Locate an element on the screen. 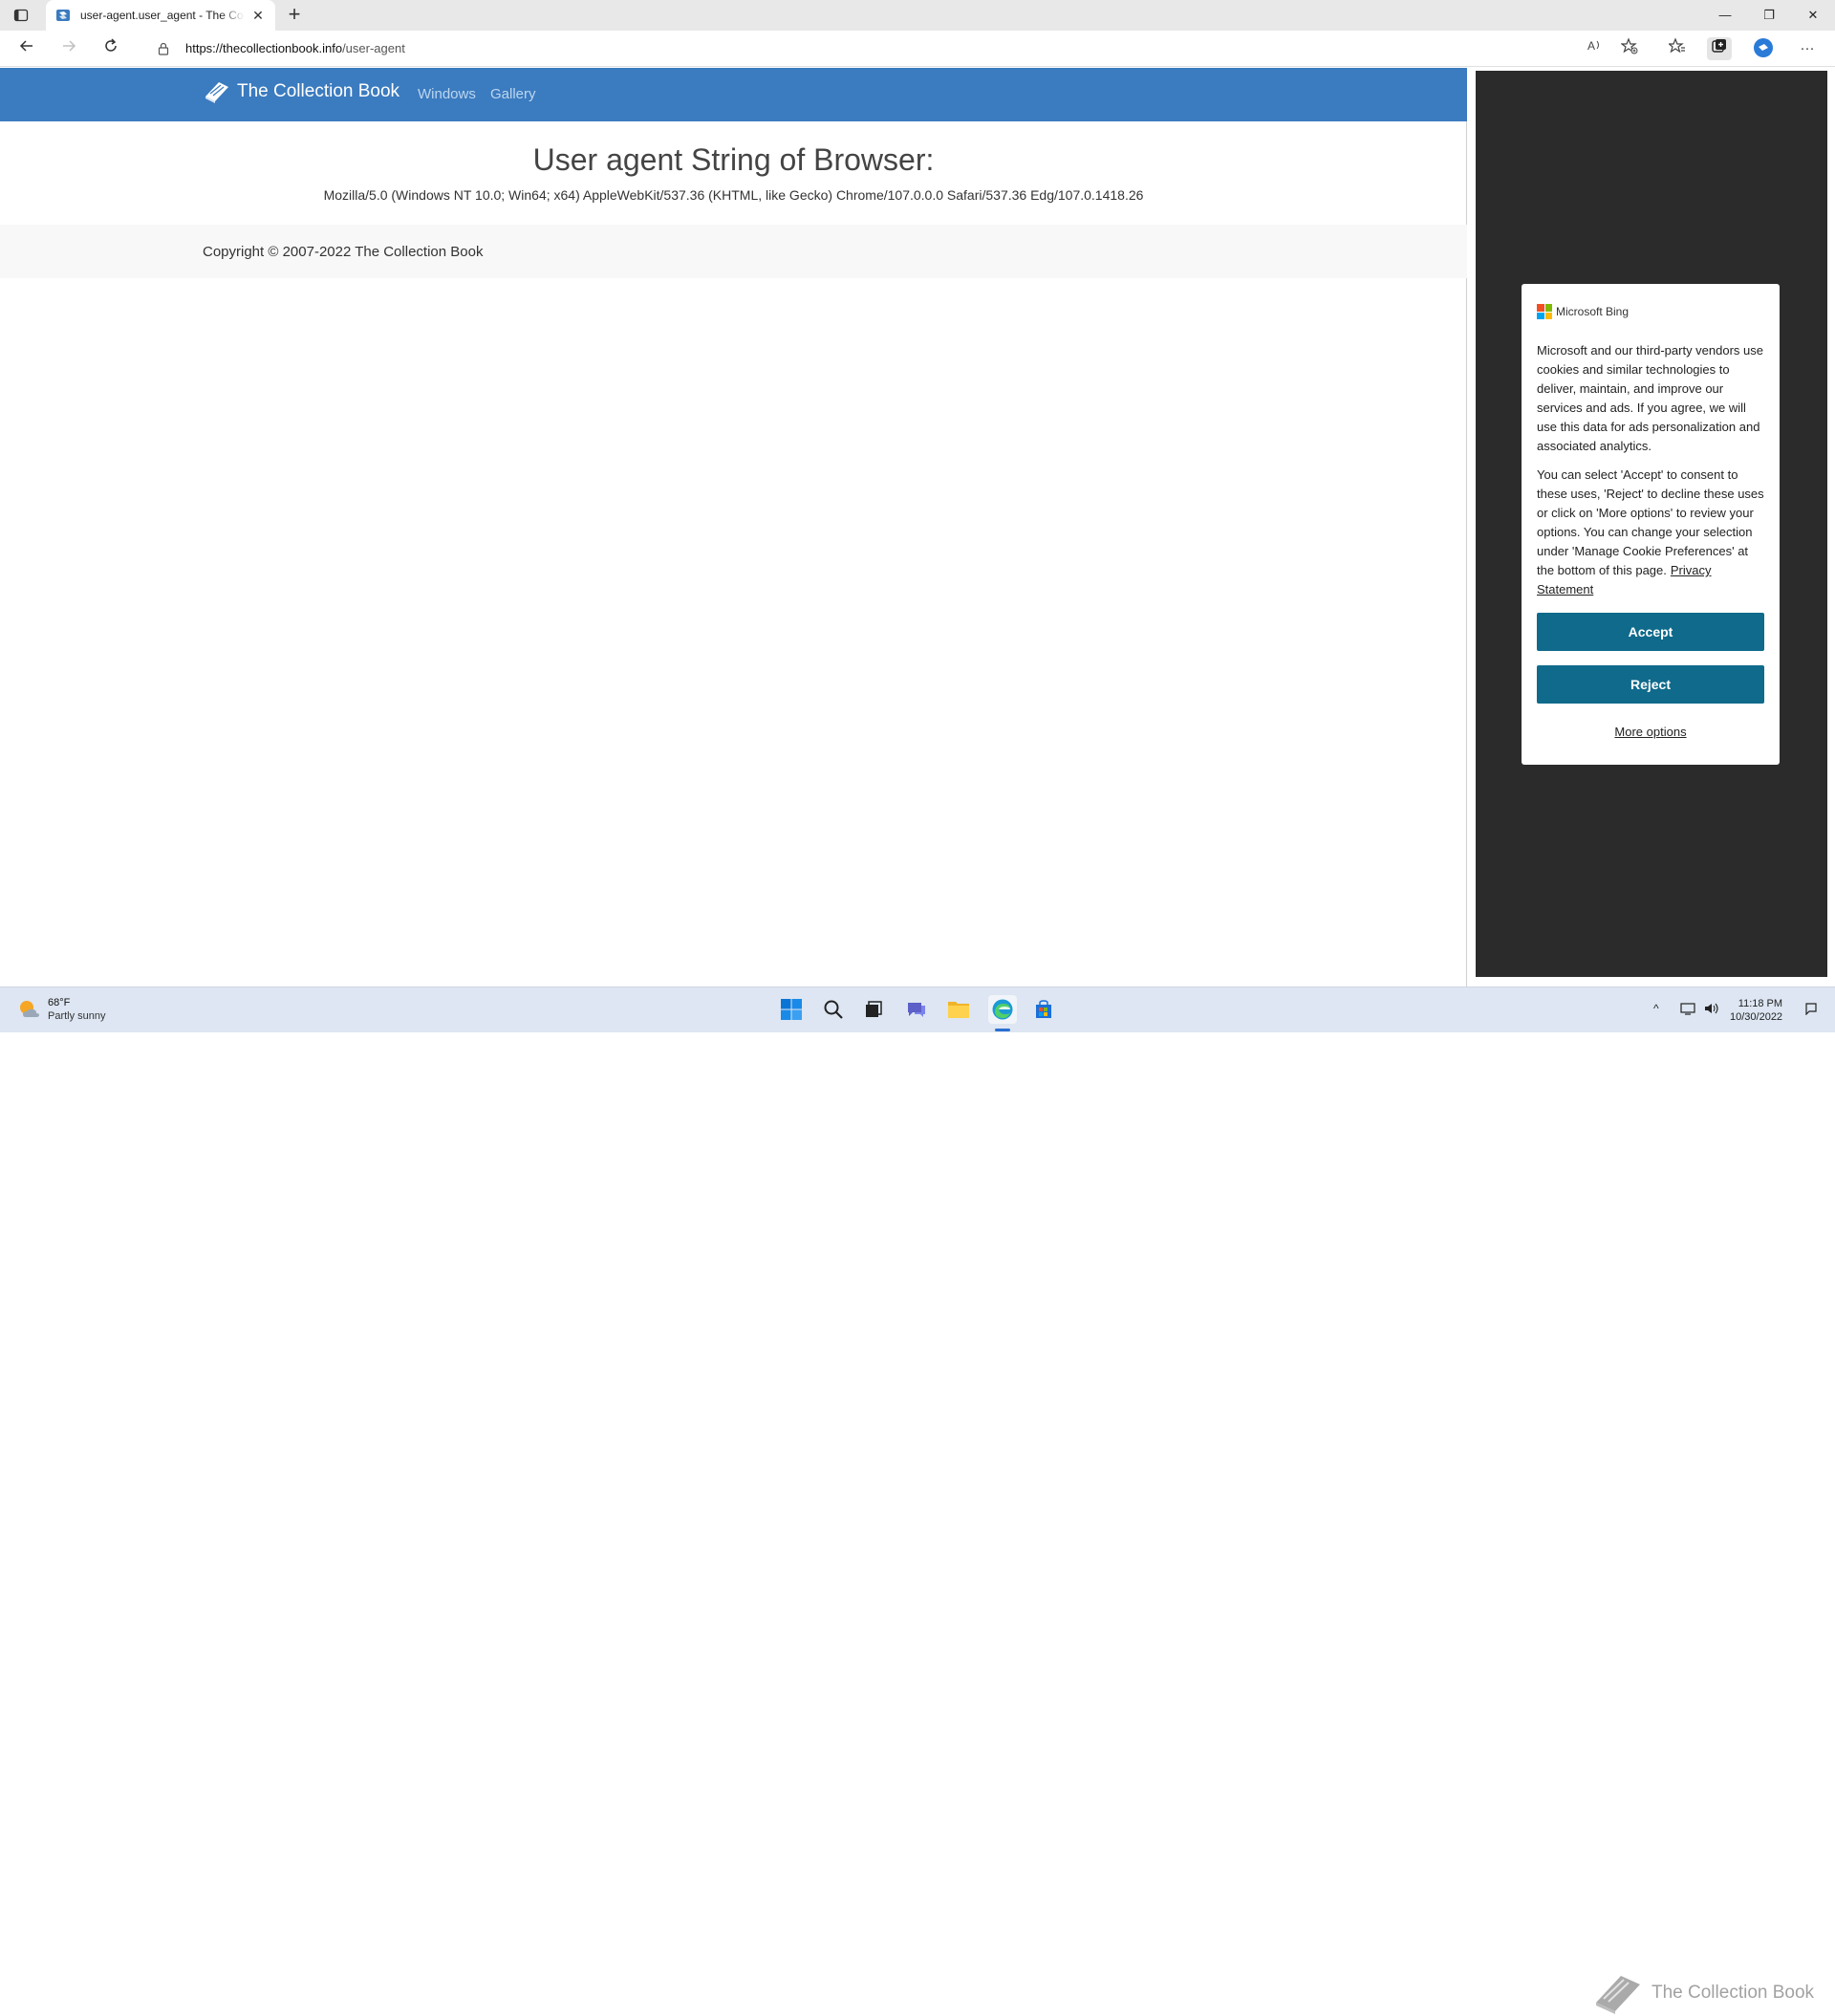 This screenshot has width=1835, height=2016. minimize-button: — is located at coordinates (1725, 15).